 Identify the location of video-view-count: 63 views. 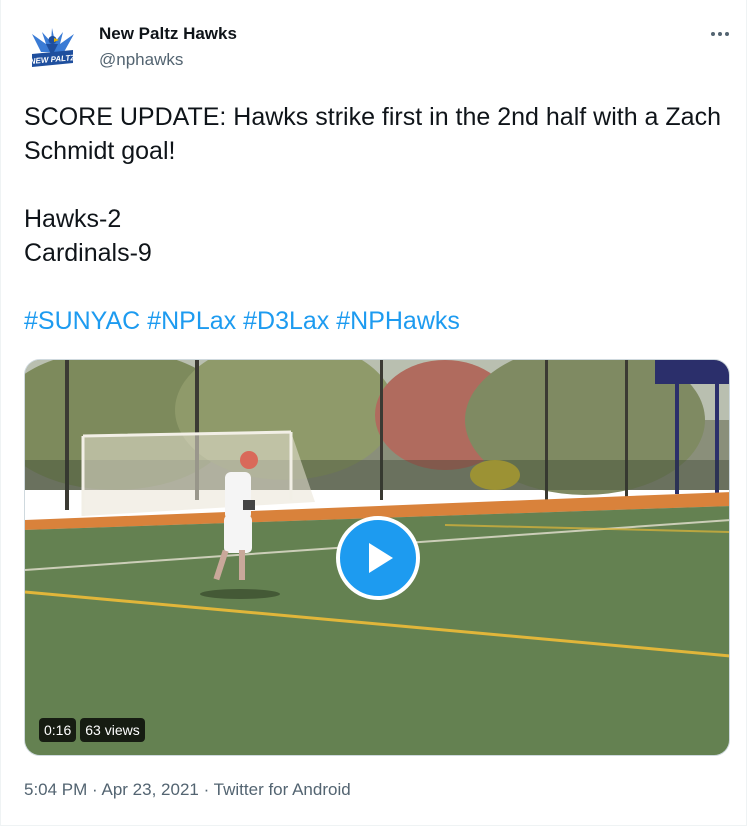
(112, 730).